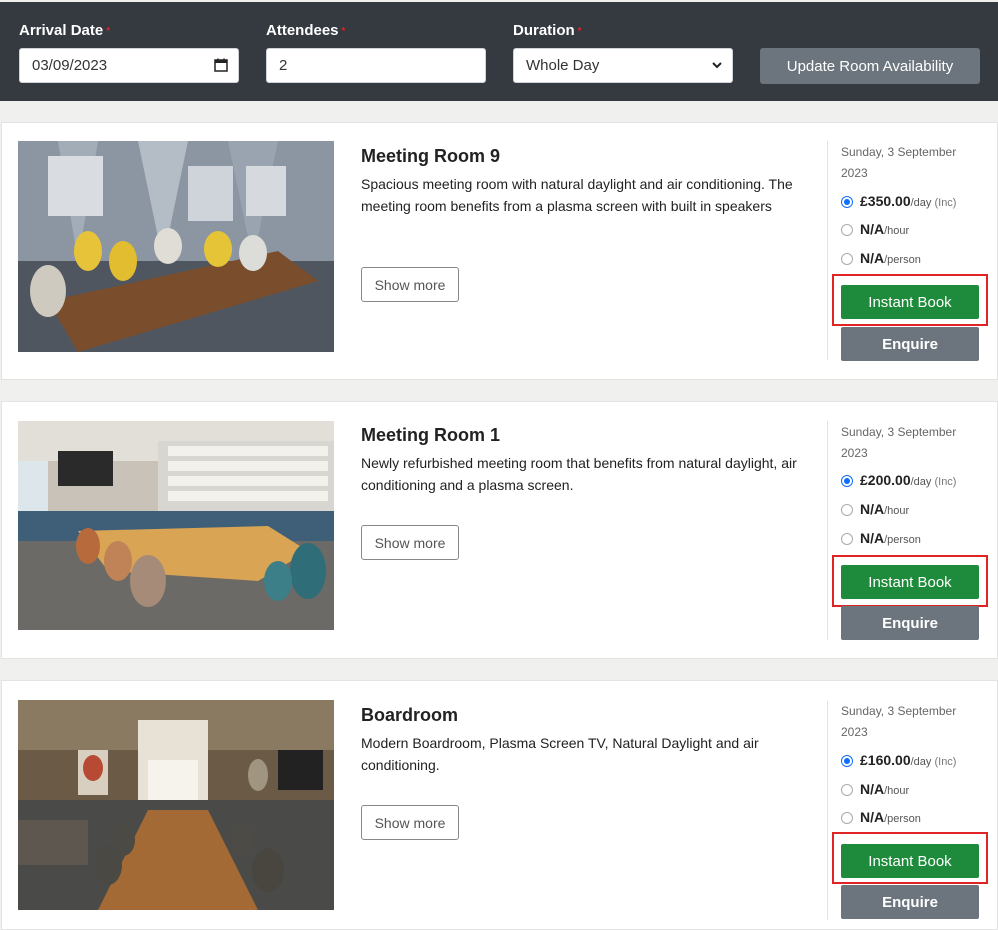  What do you see at coordinates (898, 202) in the screenshot?
I see `rate-option-day: £350.00/day (Inc)` at bounding box center [898, 202].